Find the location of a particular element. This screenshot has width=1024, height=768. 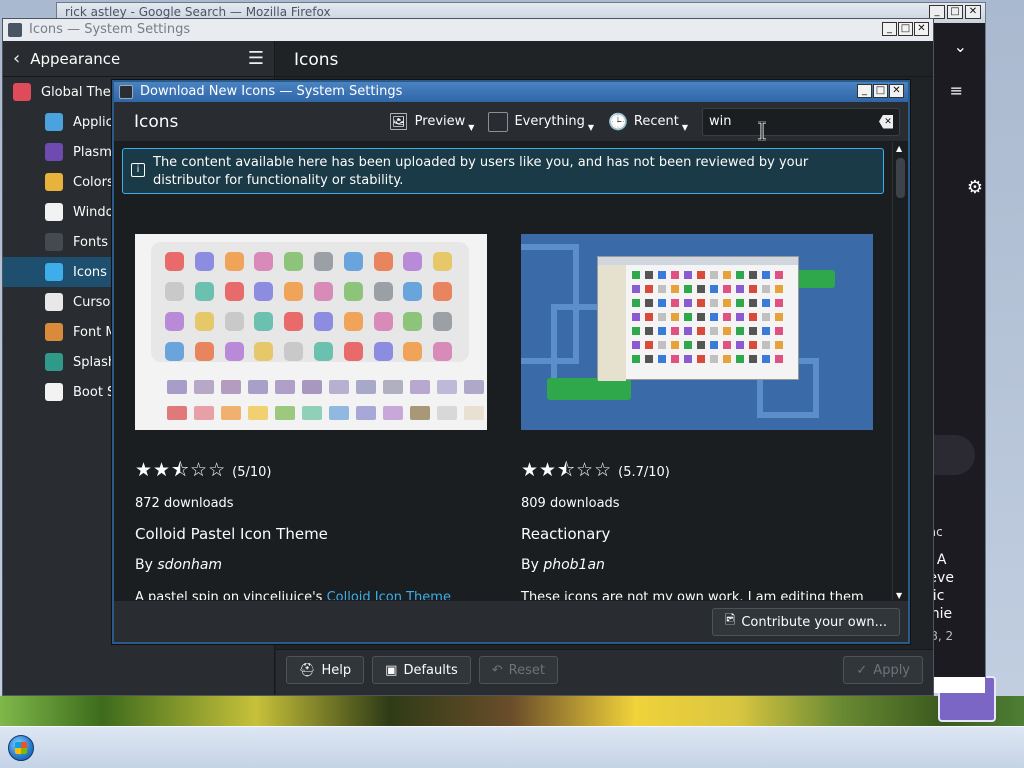

sidebar-item-label: Splash is located at coordinates (95, 362).